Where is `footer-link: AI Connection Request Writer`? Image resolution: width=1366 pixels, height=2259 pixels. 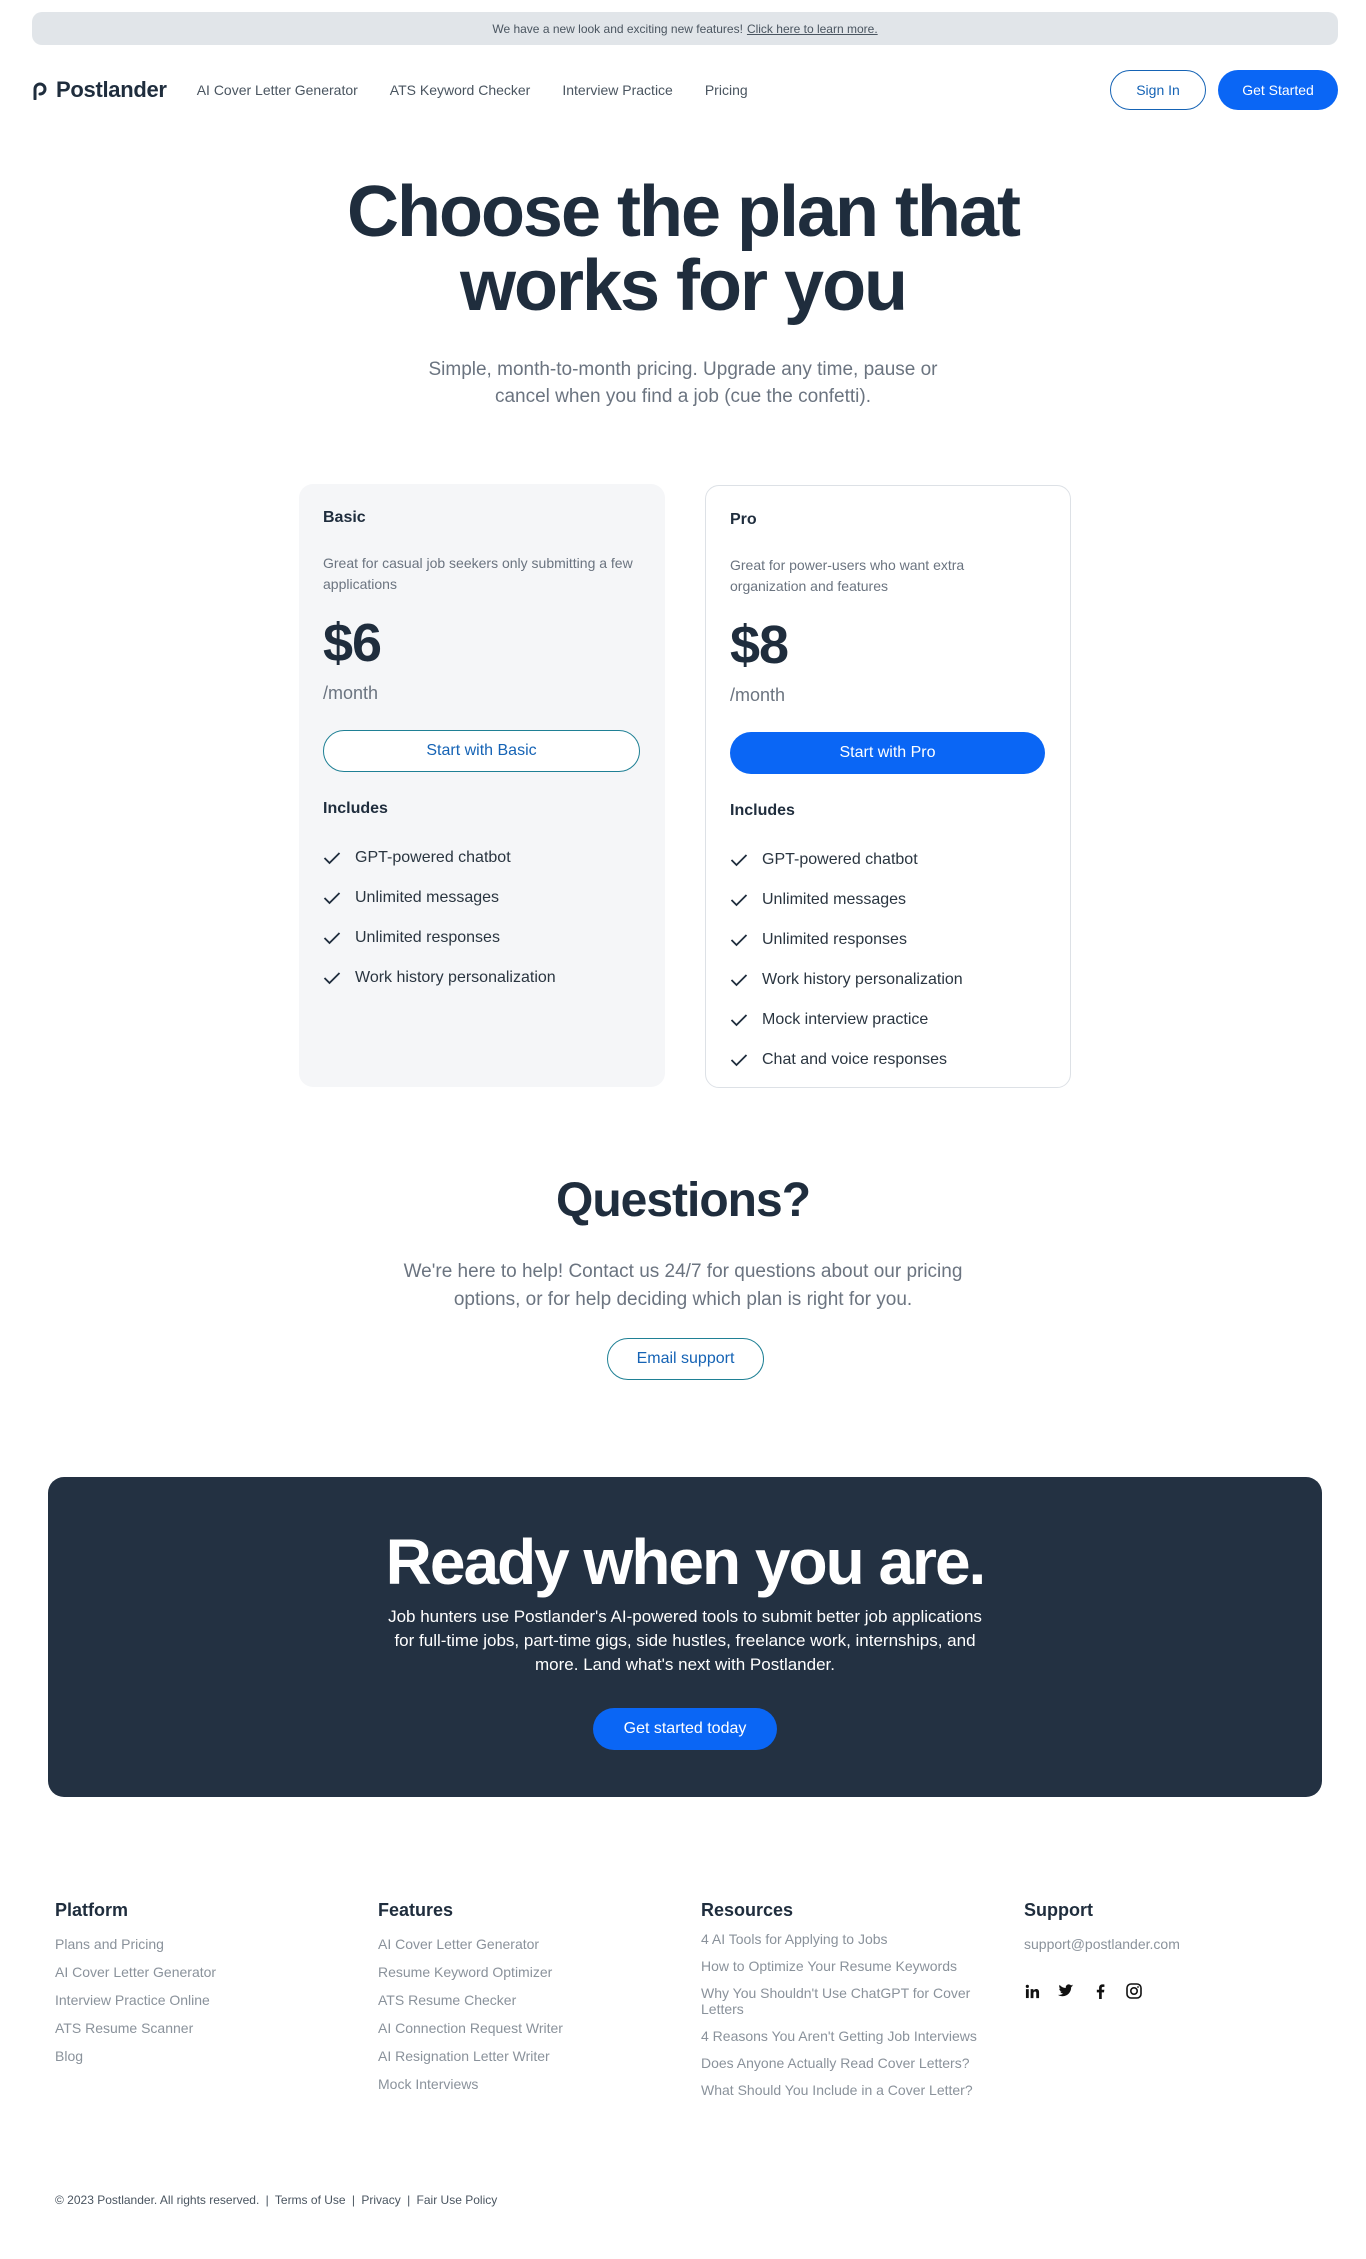 footer-link: AI Connection Request Writer is located at coordinates (470, 2028).